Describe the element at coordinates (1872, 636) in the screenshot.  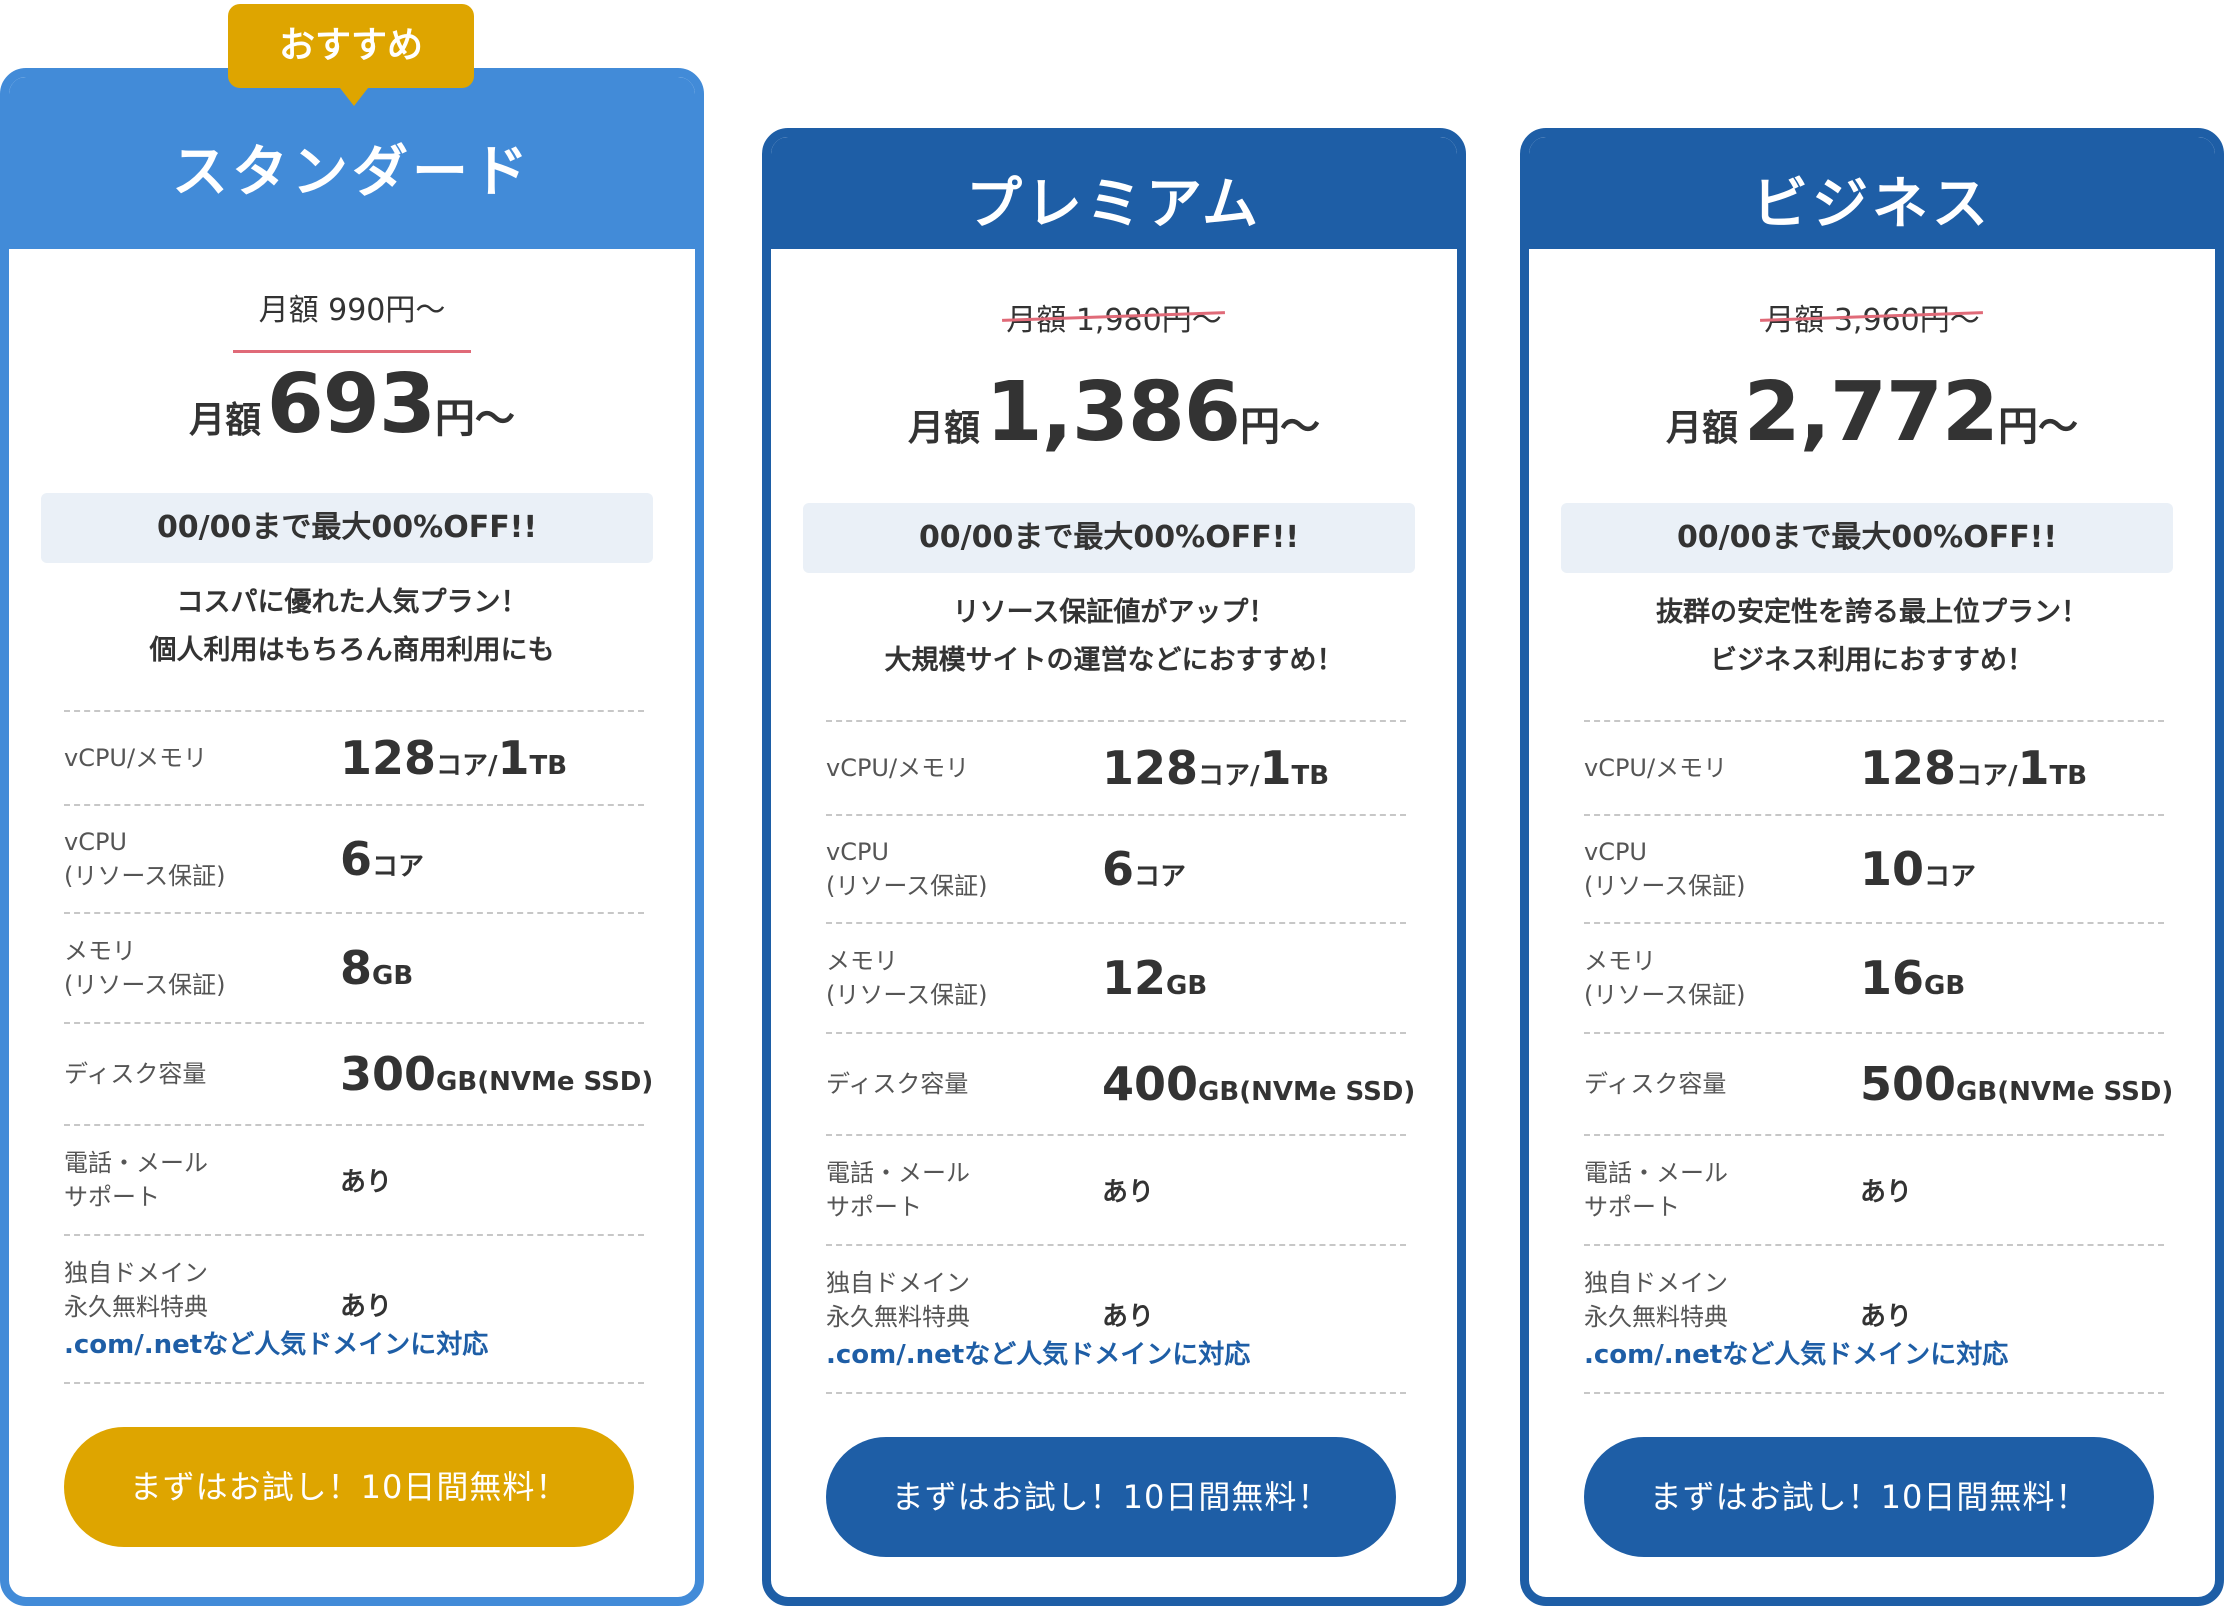
I see `plan-description: 抜群の安定性を誇る最上位プラン！ ビジネス利用におすすめ！` at that location.